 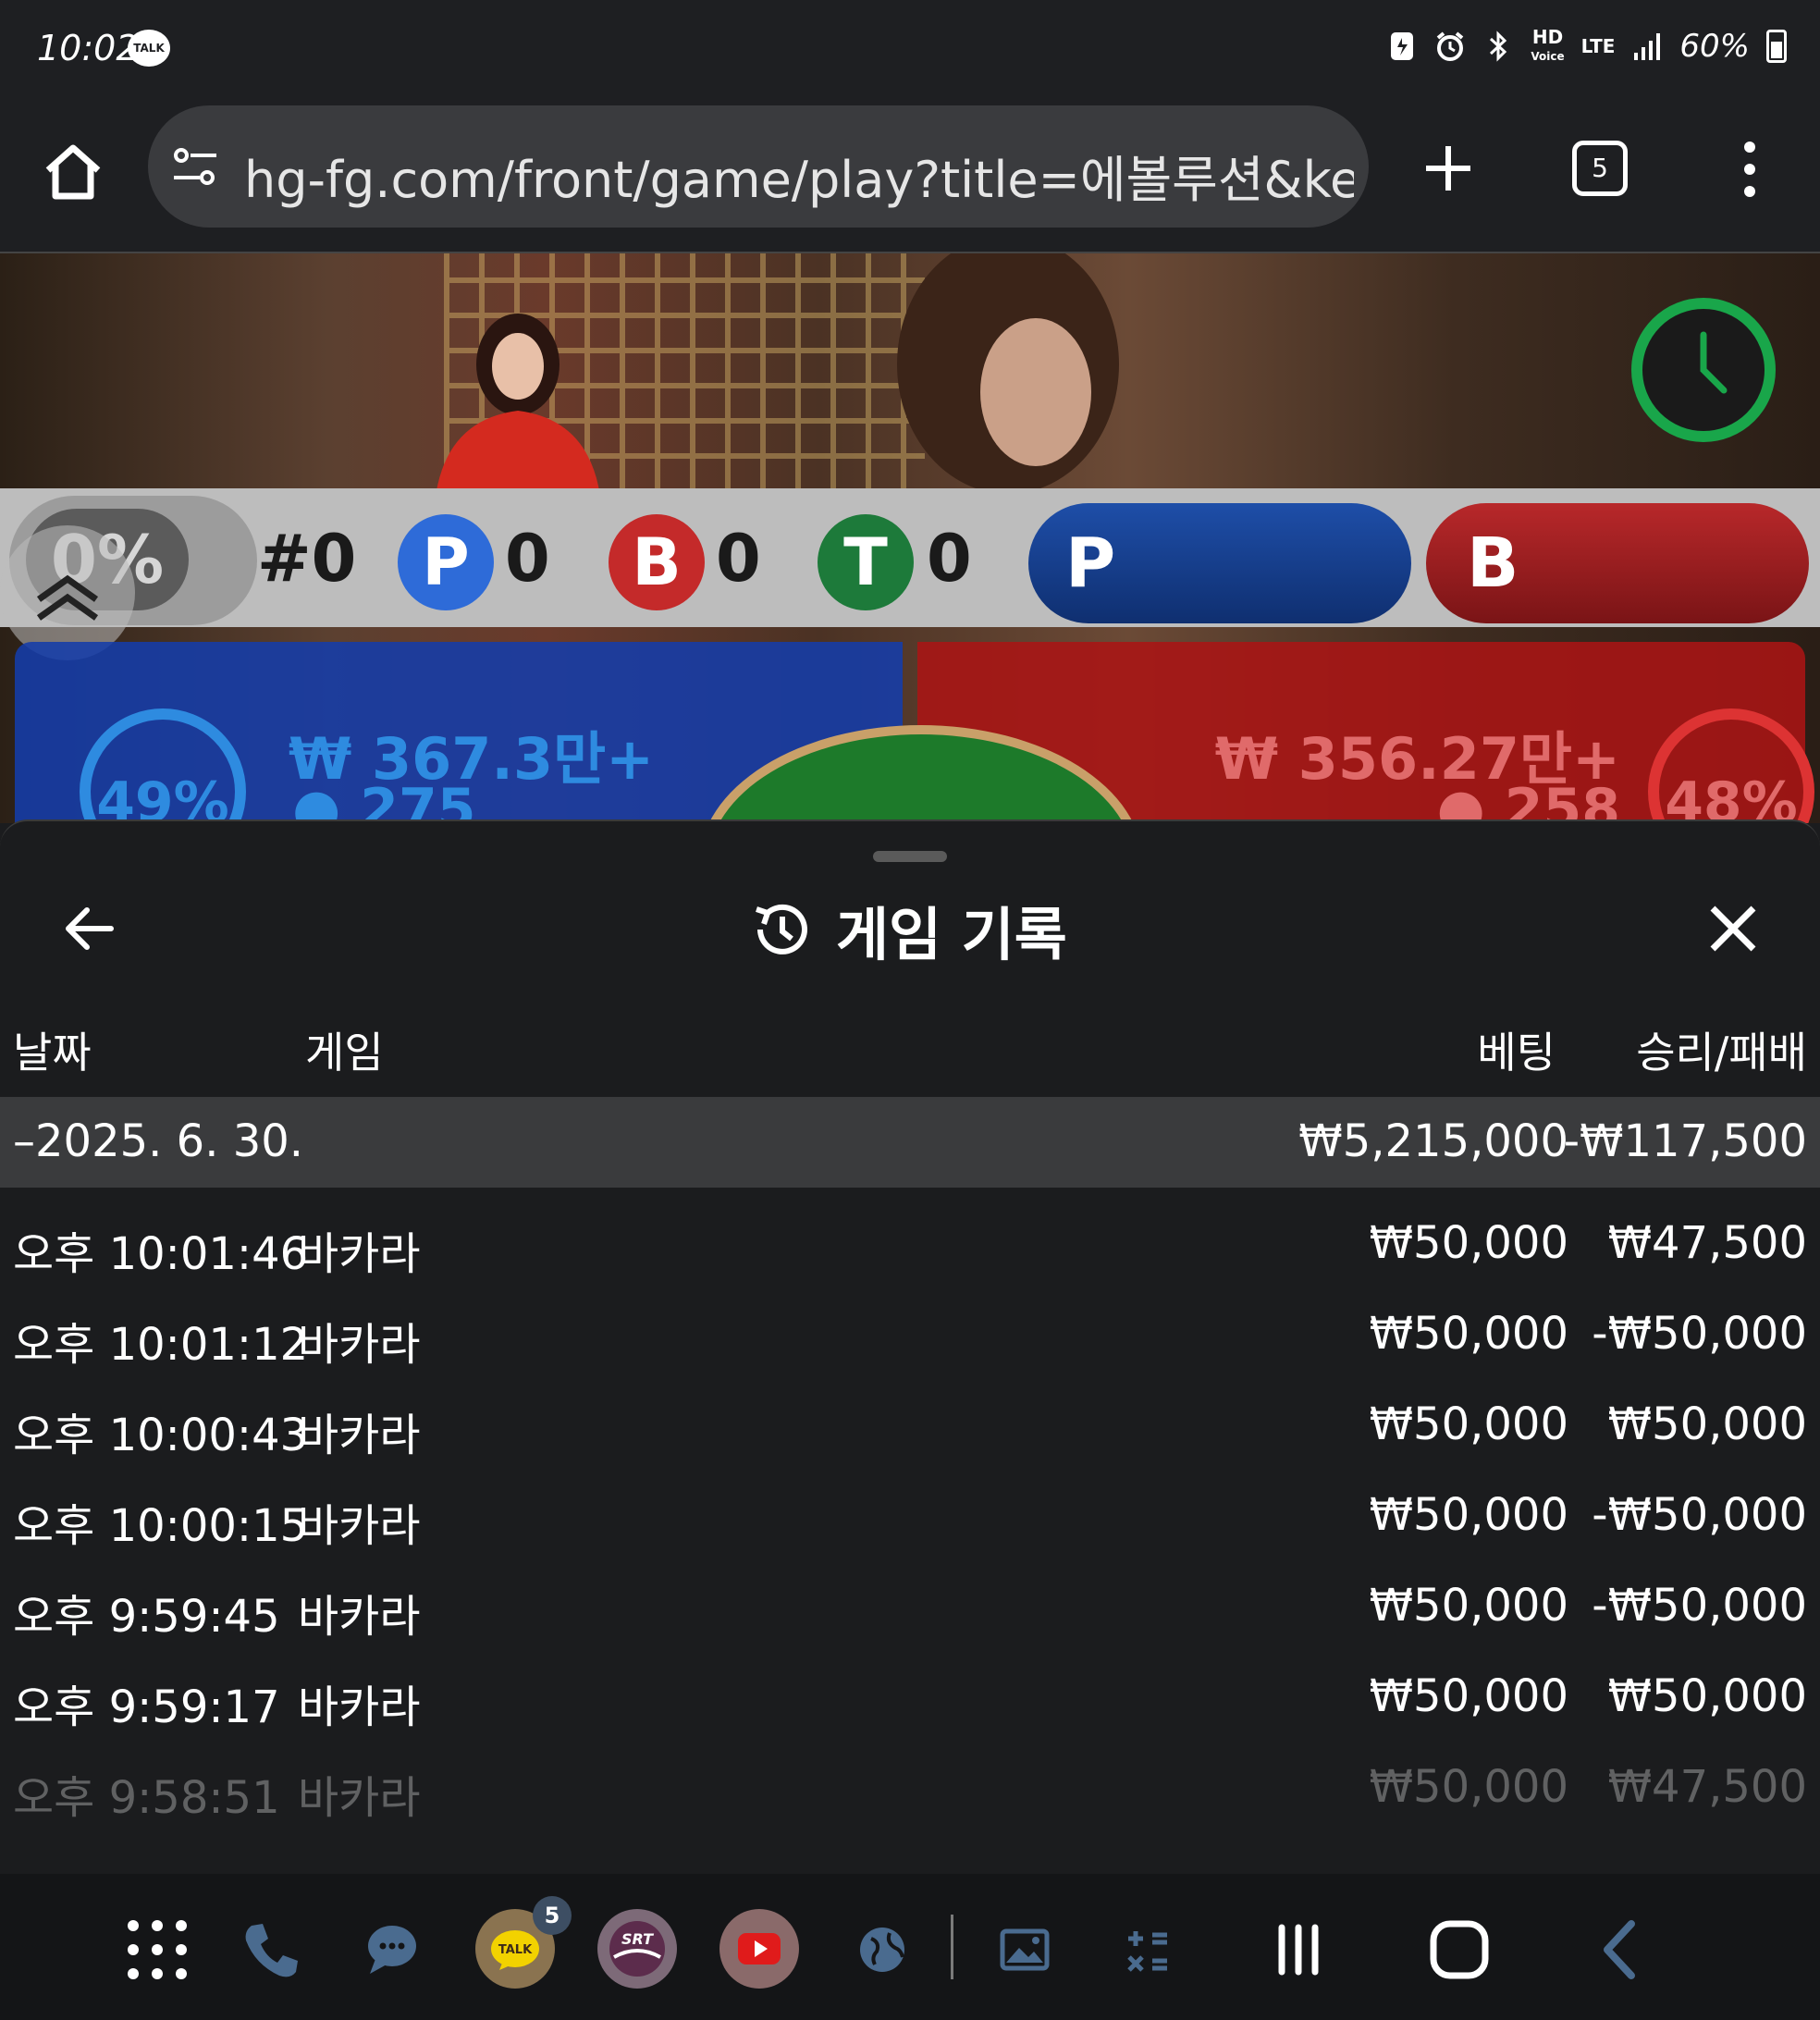 What do you see at coordinates (1448, 169) in the screenshot?
I see `new-tab-icon` at bounding box center [1448, 169].